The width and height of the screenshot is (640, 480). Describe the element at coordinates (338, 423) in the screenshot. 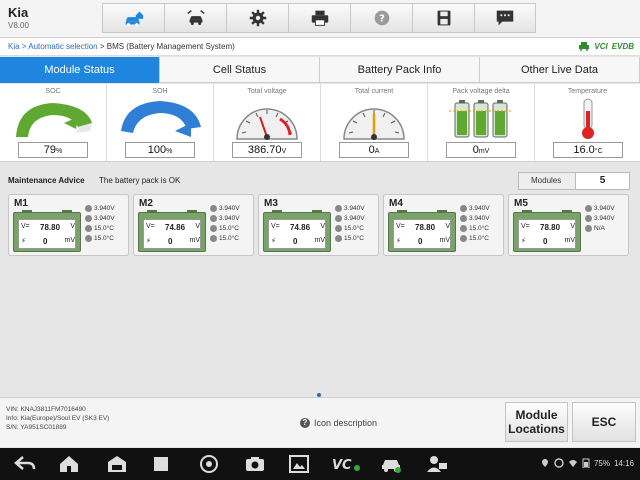

I see `icon-description-button: ? Icon description` at that location.